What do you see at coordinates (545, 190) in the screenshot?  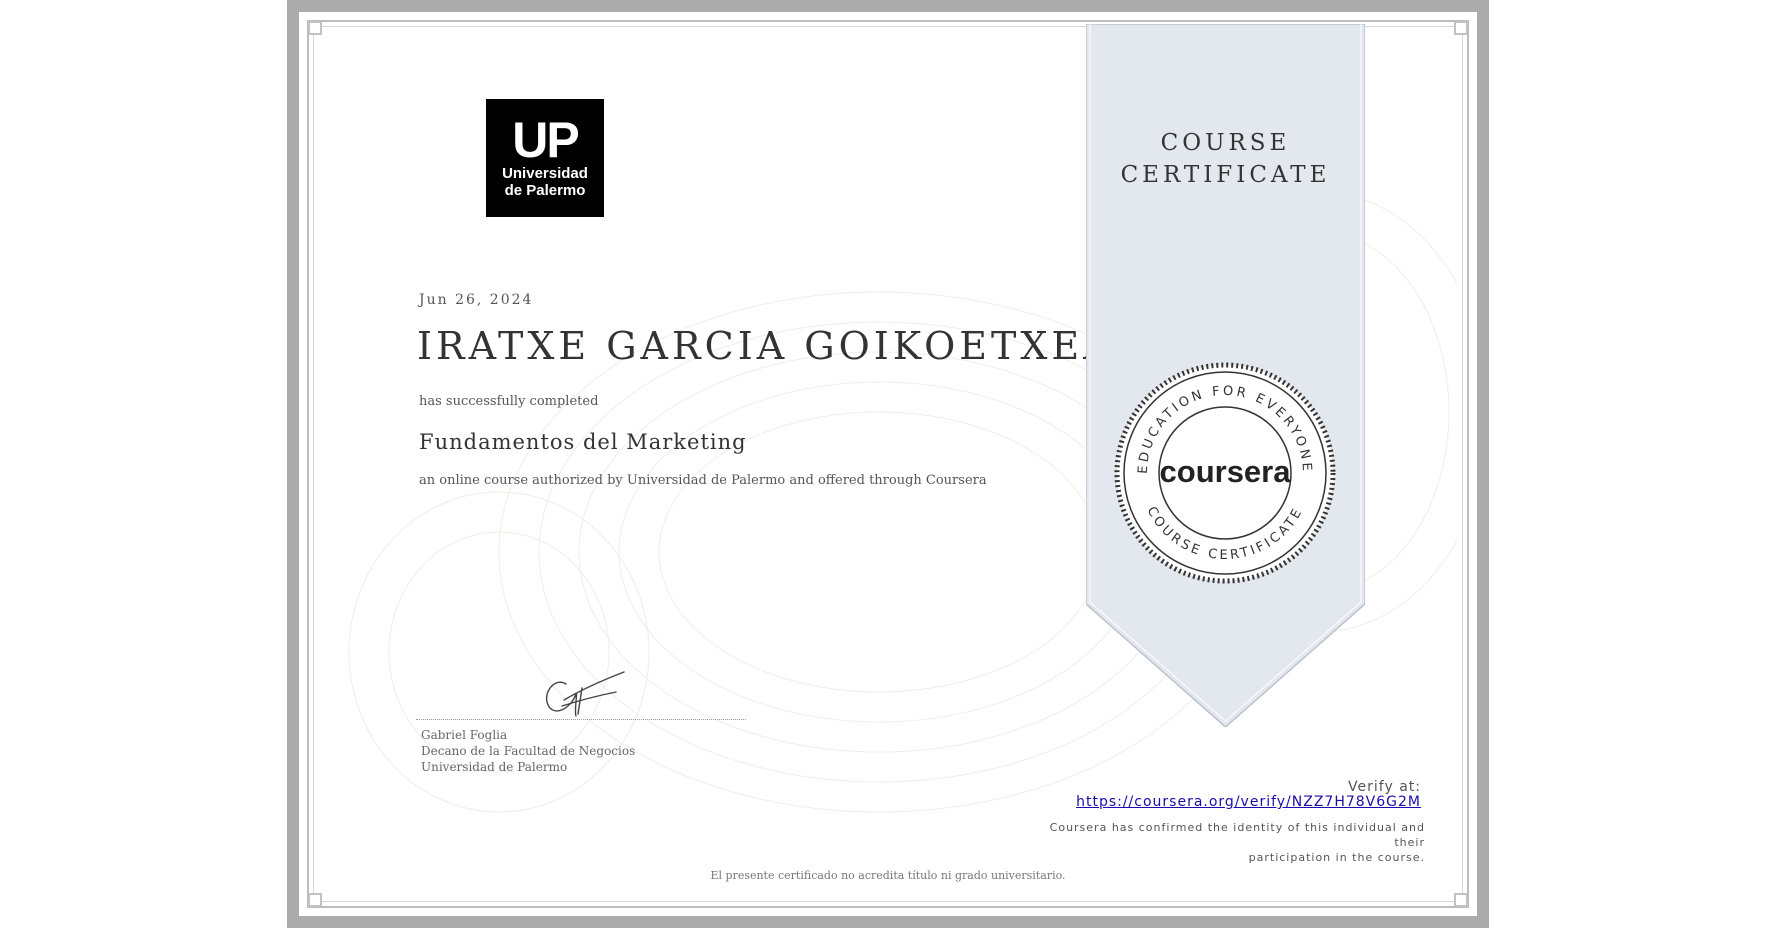 I see `logo-line-2: de Palermo` at bounding box center [545, 190].